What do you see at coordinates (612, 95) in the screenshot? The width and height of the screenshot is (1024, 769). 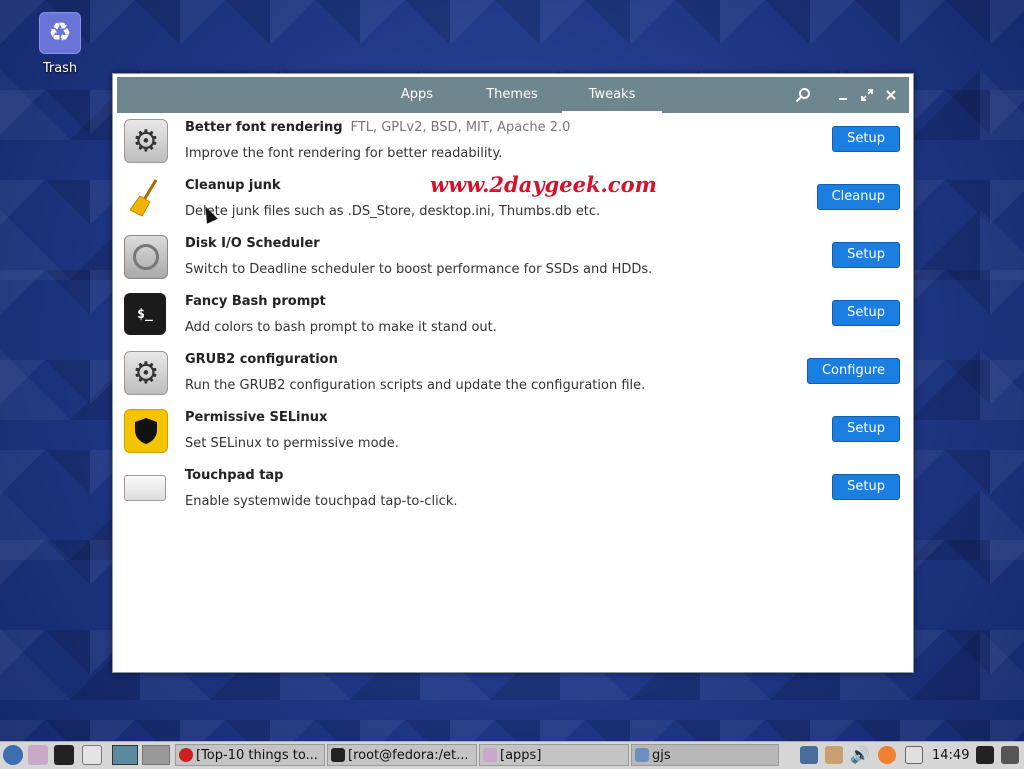 I see `tab-tweaks: Tweaks` at bounding box center [612, 95].